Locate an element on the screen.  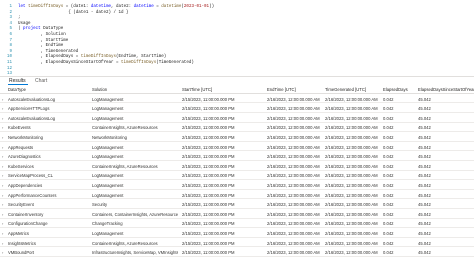
cell-solution: ContainerInsights, AzureResources is located at coordinates (125, 128).